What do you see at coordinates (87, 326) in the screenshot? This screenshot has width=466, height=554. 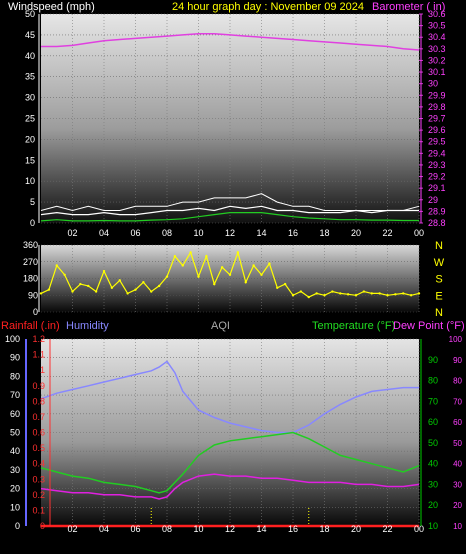 I see `humidity-axis-title: Humidity` at bounding box center [87, 326].